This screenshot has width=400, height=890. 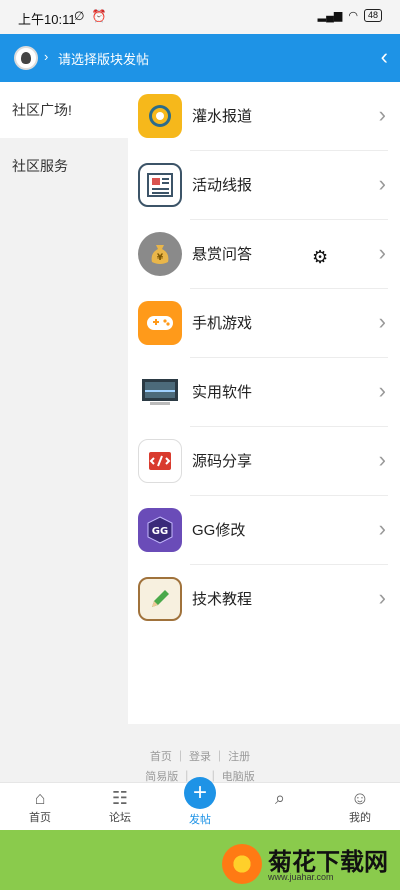 I want to click on forum-label: 技术教程, so click(x=222, y=599).